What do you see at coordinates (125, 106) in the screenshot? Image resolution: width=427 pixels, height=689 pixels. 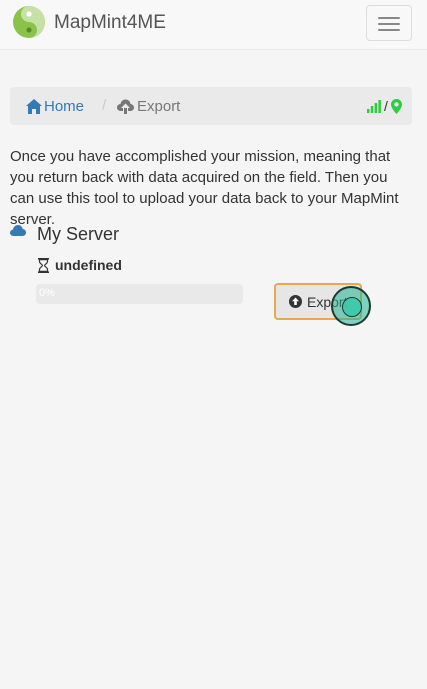 I see `cloud-upload-icon` at bounding box center [125, 106].